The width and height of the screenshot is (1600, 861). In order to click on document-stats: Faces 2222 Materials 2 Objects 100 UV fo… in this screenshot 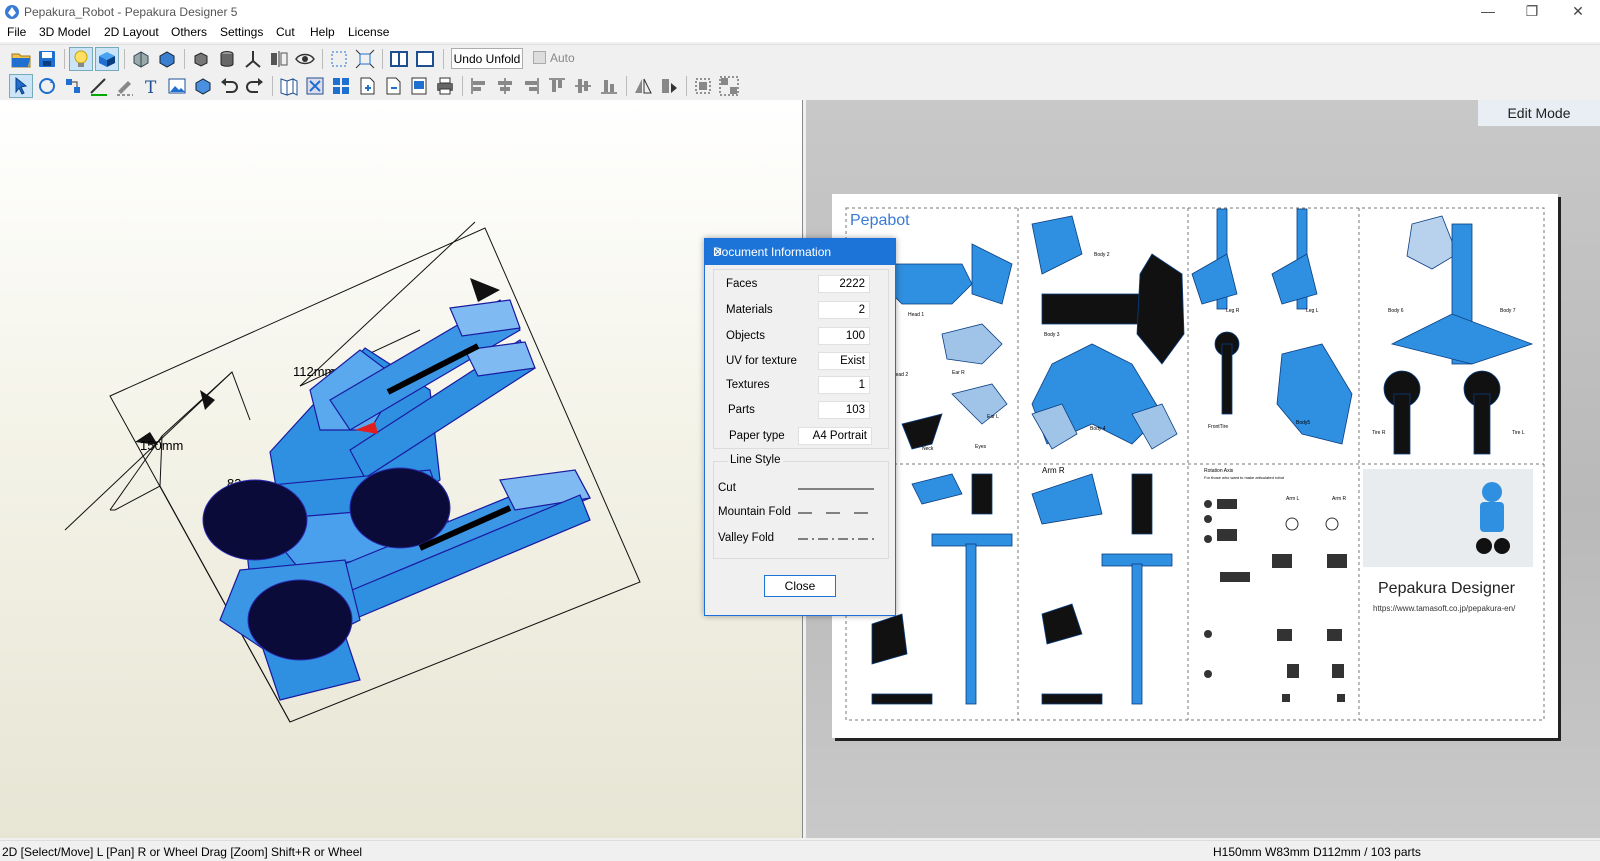, I will do `click(801, 359)`.